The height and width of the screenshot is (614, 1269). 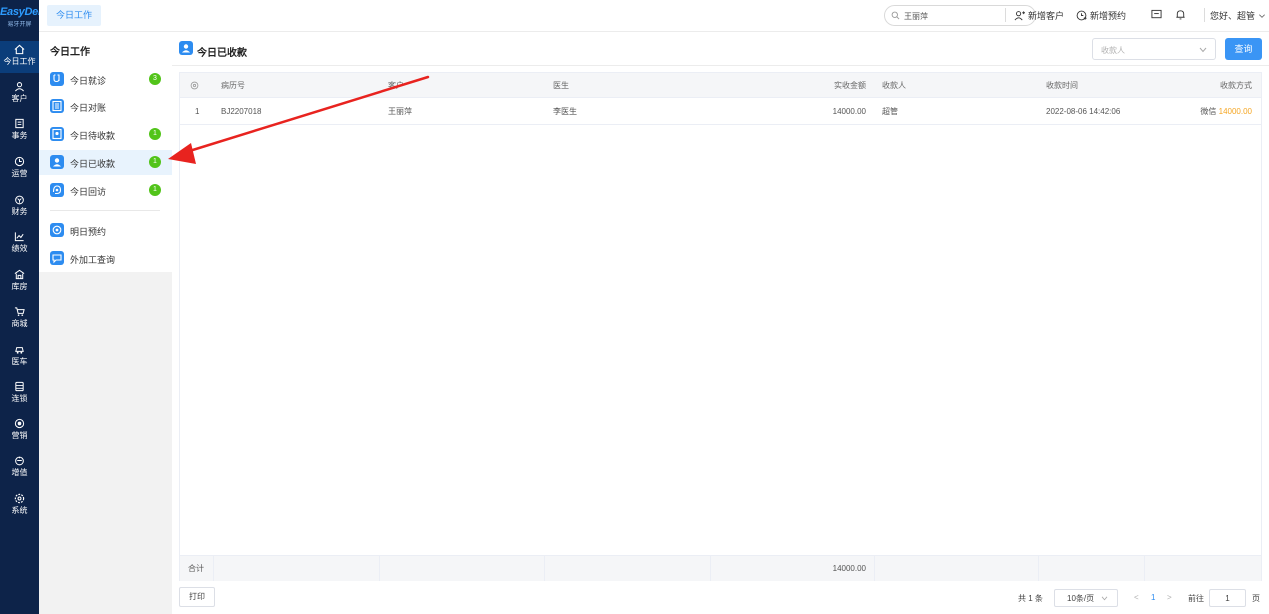 What do you see at coordinates (894, 85) in the screenshot?
I see `column-header-receiver: 收款人` at bounding box center [894, 85].